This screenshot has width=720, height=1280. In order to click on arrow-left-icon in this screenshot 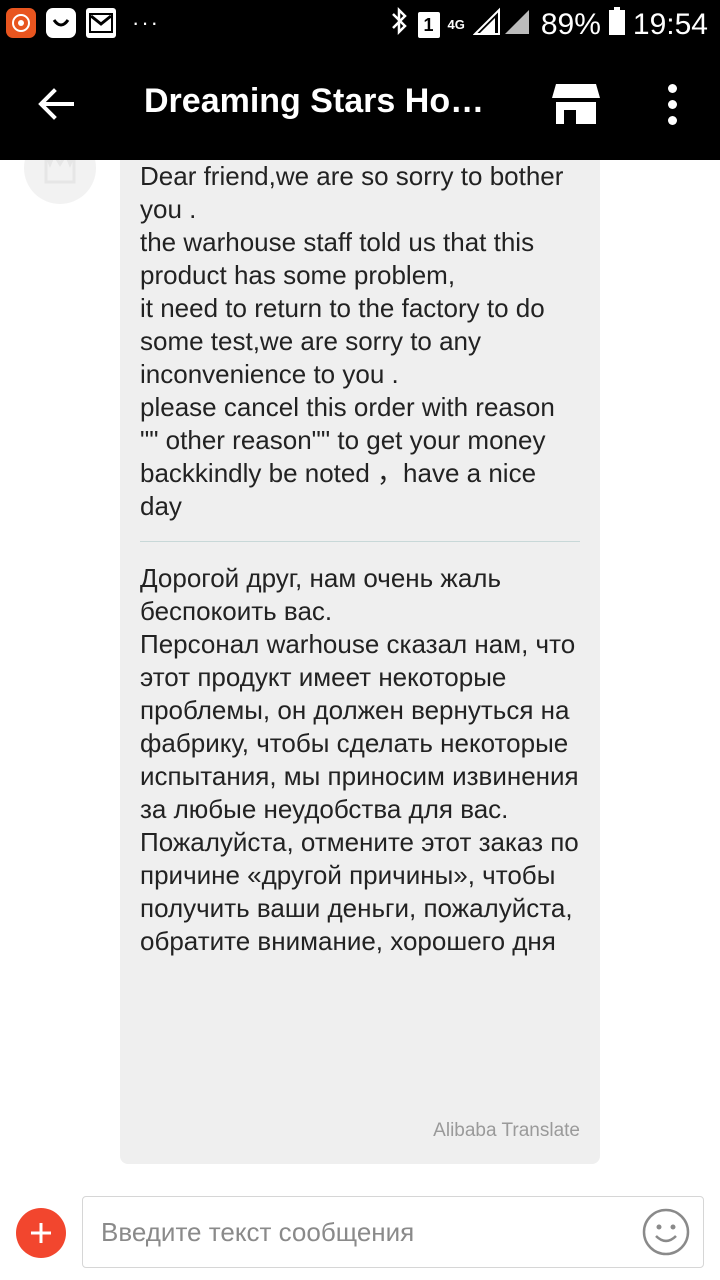, I will do `click(56, 104)`.